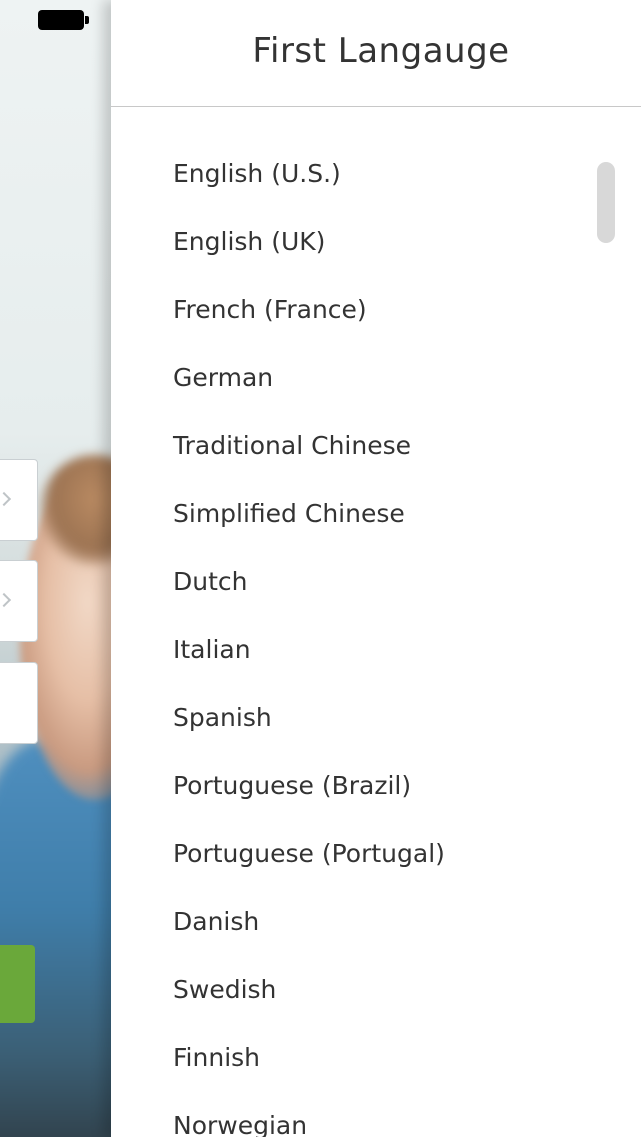 The height and width of the screenshot is (1137, 641). What do you see at coordinates (17, 984) in the screenshot?
I see `background-green-button` at bounding box center [17, 984].